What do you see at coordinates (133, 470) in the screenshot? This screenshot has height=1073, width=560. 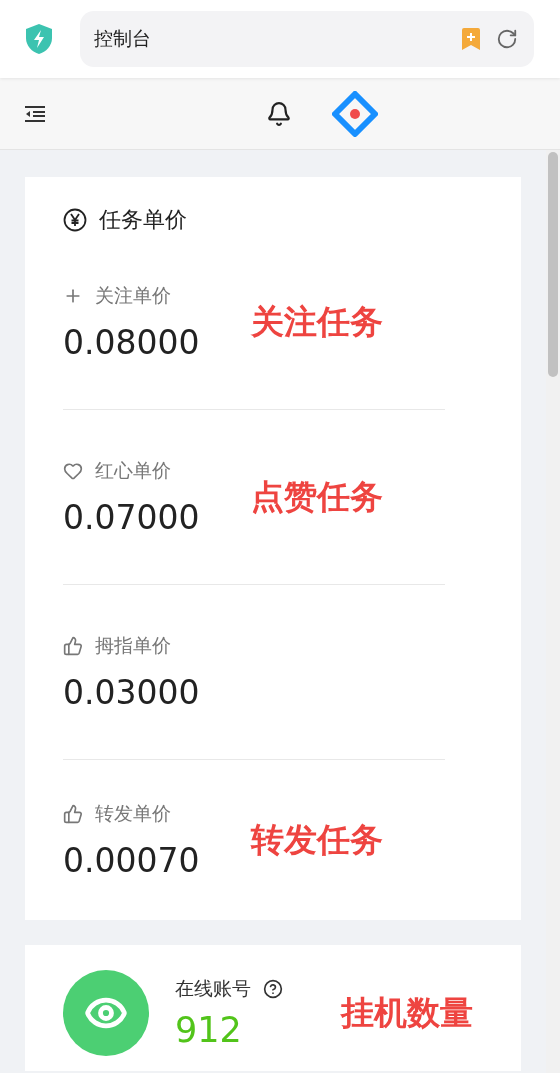 I see `price-label: 红心单价` at bounding box center [133, 470].